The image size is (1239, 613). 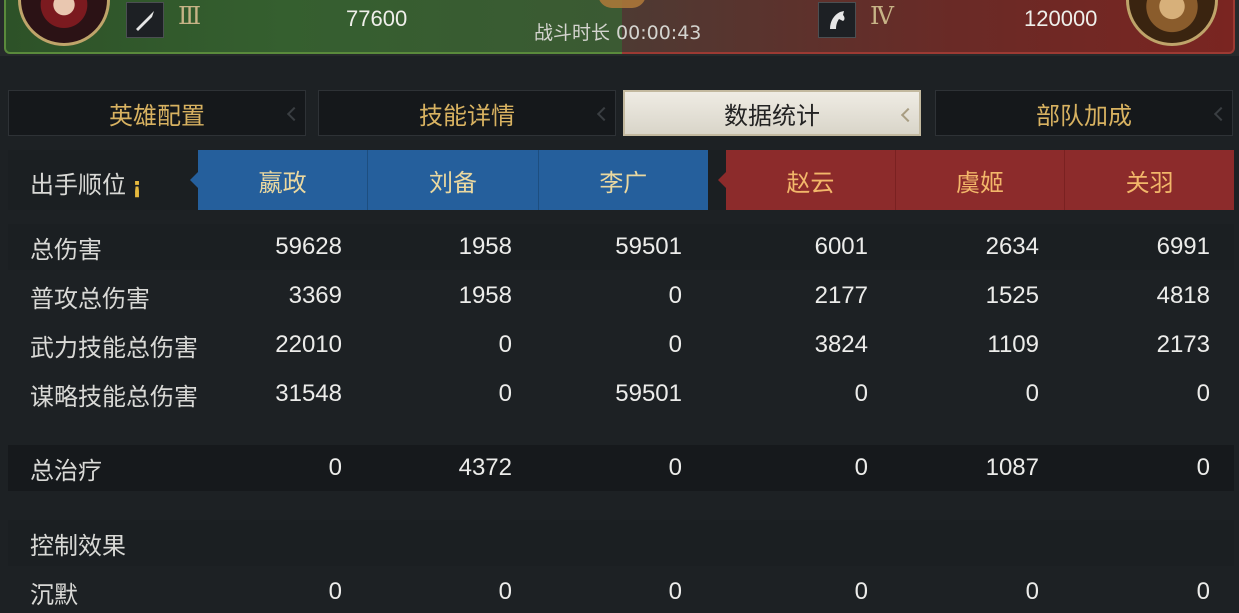 What do you see at coordinates (623, 180) in the screenshot?
I see `hero-name: 李广` at bounding box center [623, 180].